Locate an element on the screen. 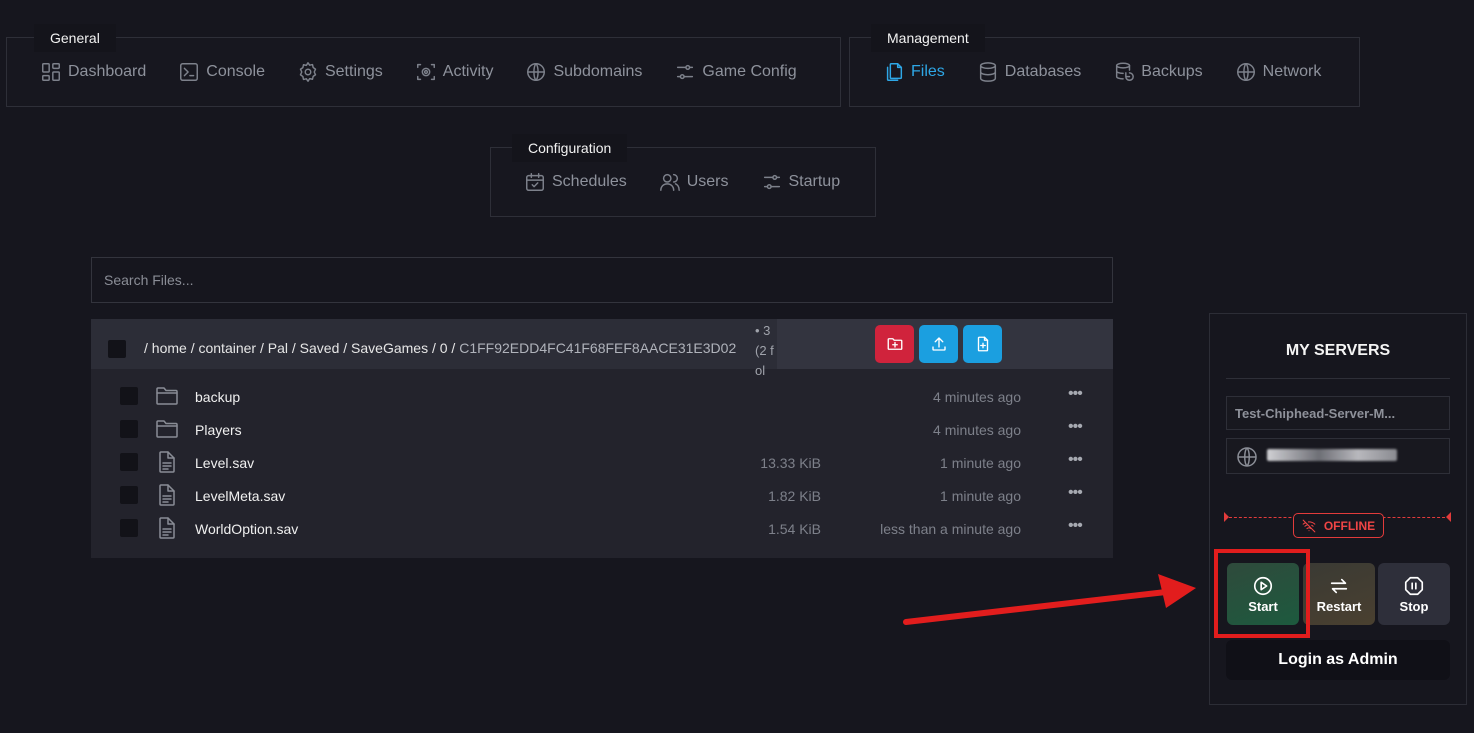  search-files-box is located at coordinates (602, 280).